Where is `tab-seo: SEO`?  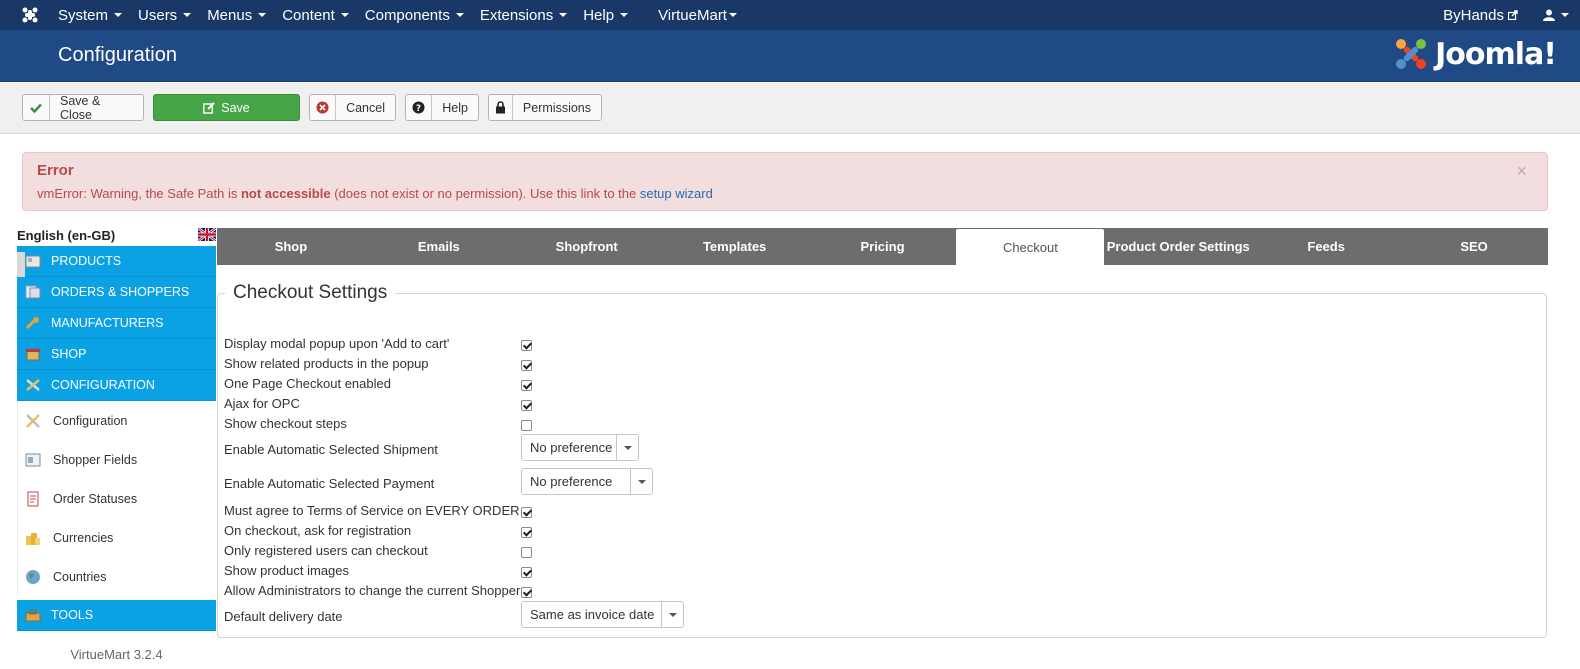 tab-seo: SEO is located at coordinates (1474, 246).